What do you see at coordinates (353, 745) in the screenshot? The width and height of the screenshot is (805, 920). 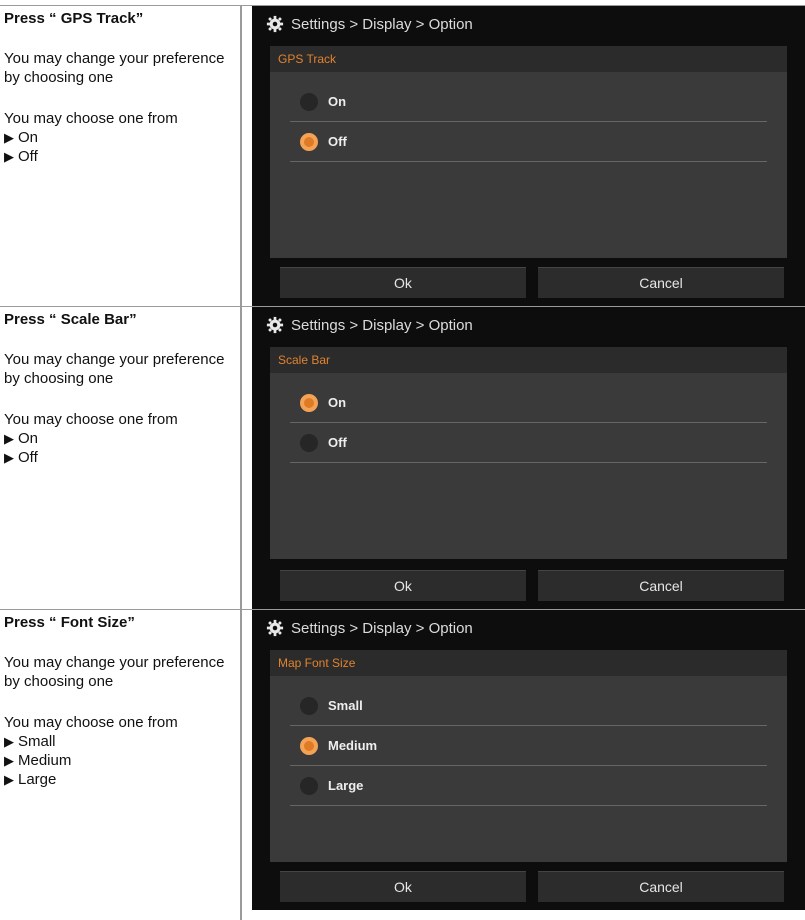 I see `option-label: Medium` at bounding box center [353, 745].